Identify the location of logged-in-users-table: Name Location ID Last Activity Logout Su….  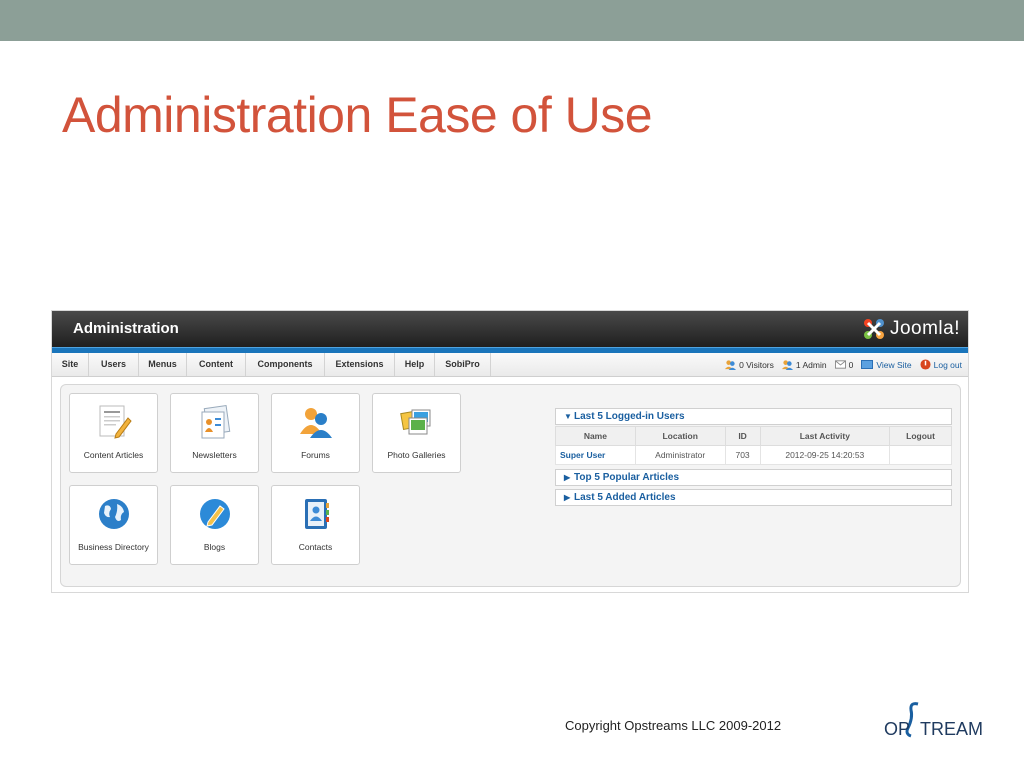
(753, 445).